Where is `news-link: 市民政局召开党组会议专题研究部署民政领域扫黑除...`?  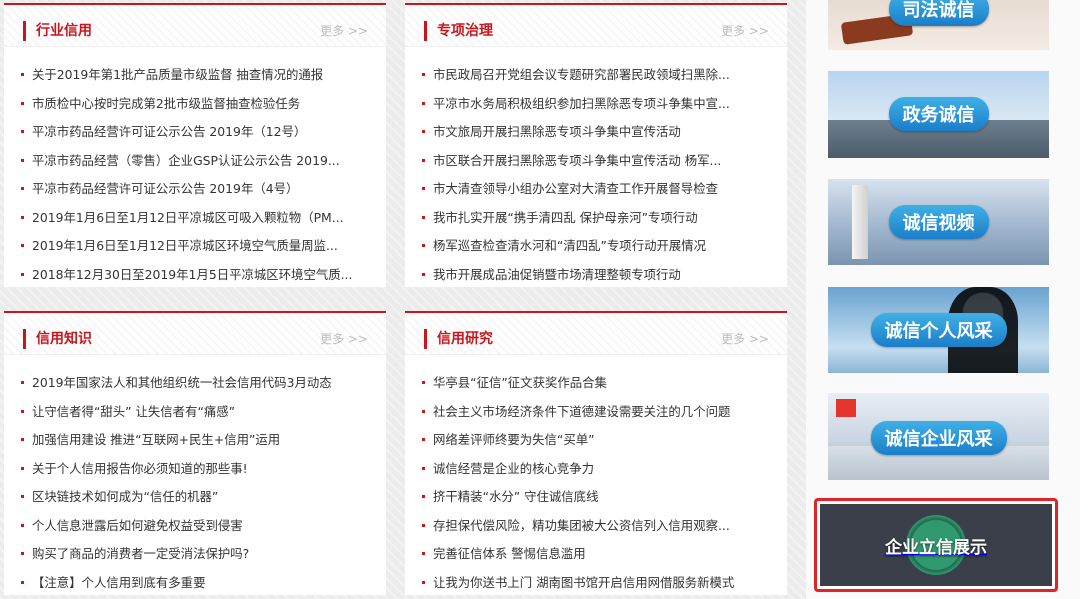 news-link: 市民政局召开党组会议专题研究部署民政领域扫黑除... is located at coordinates (581, 74).